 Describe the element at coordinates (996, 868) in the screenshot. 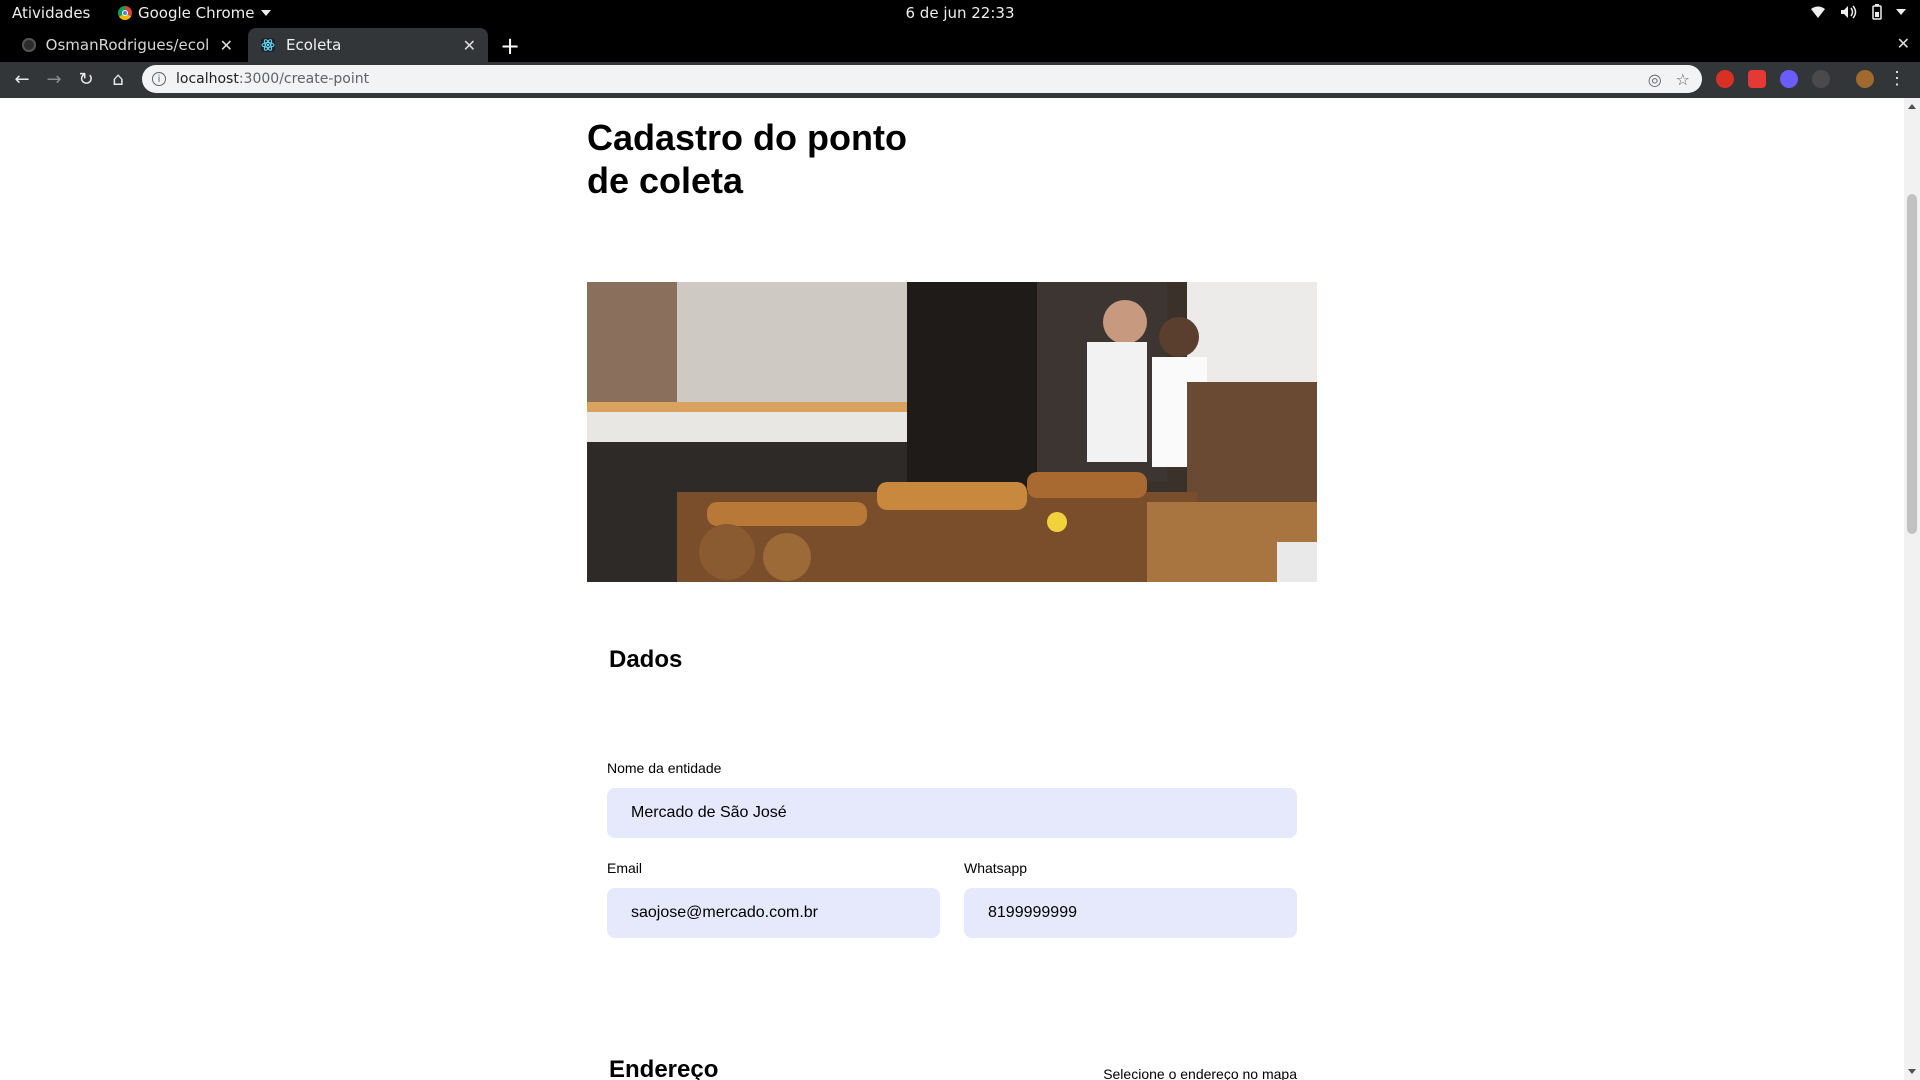

I see `whatsapp-label: Whatsapp` at that location.